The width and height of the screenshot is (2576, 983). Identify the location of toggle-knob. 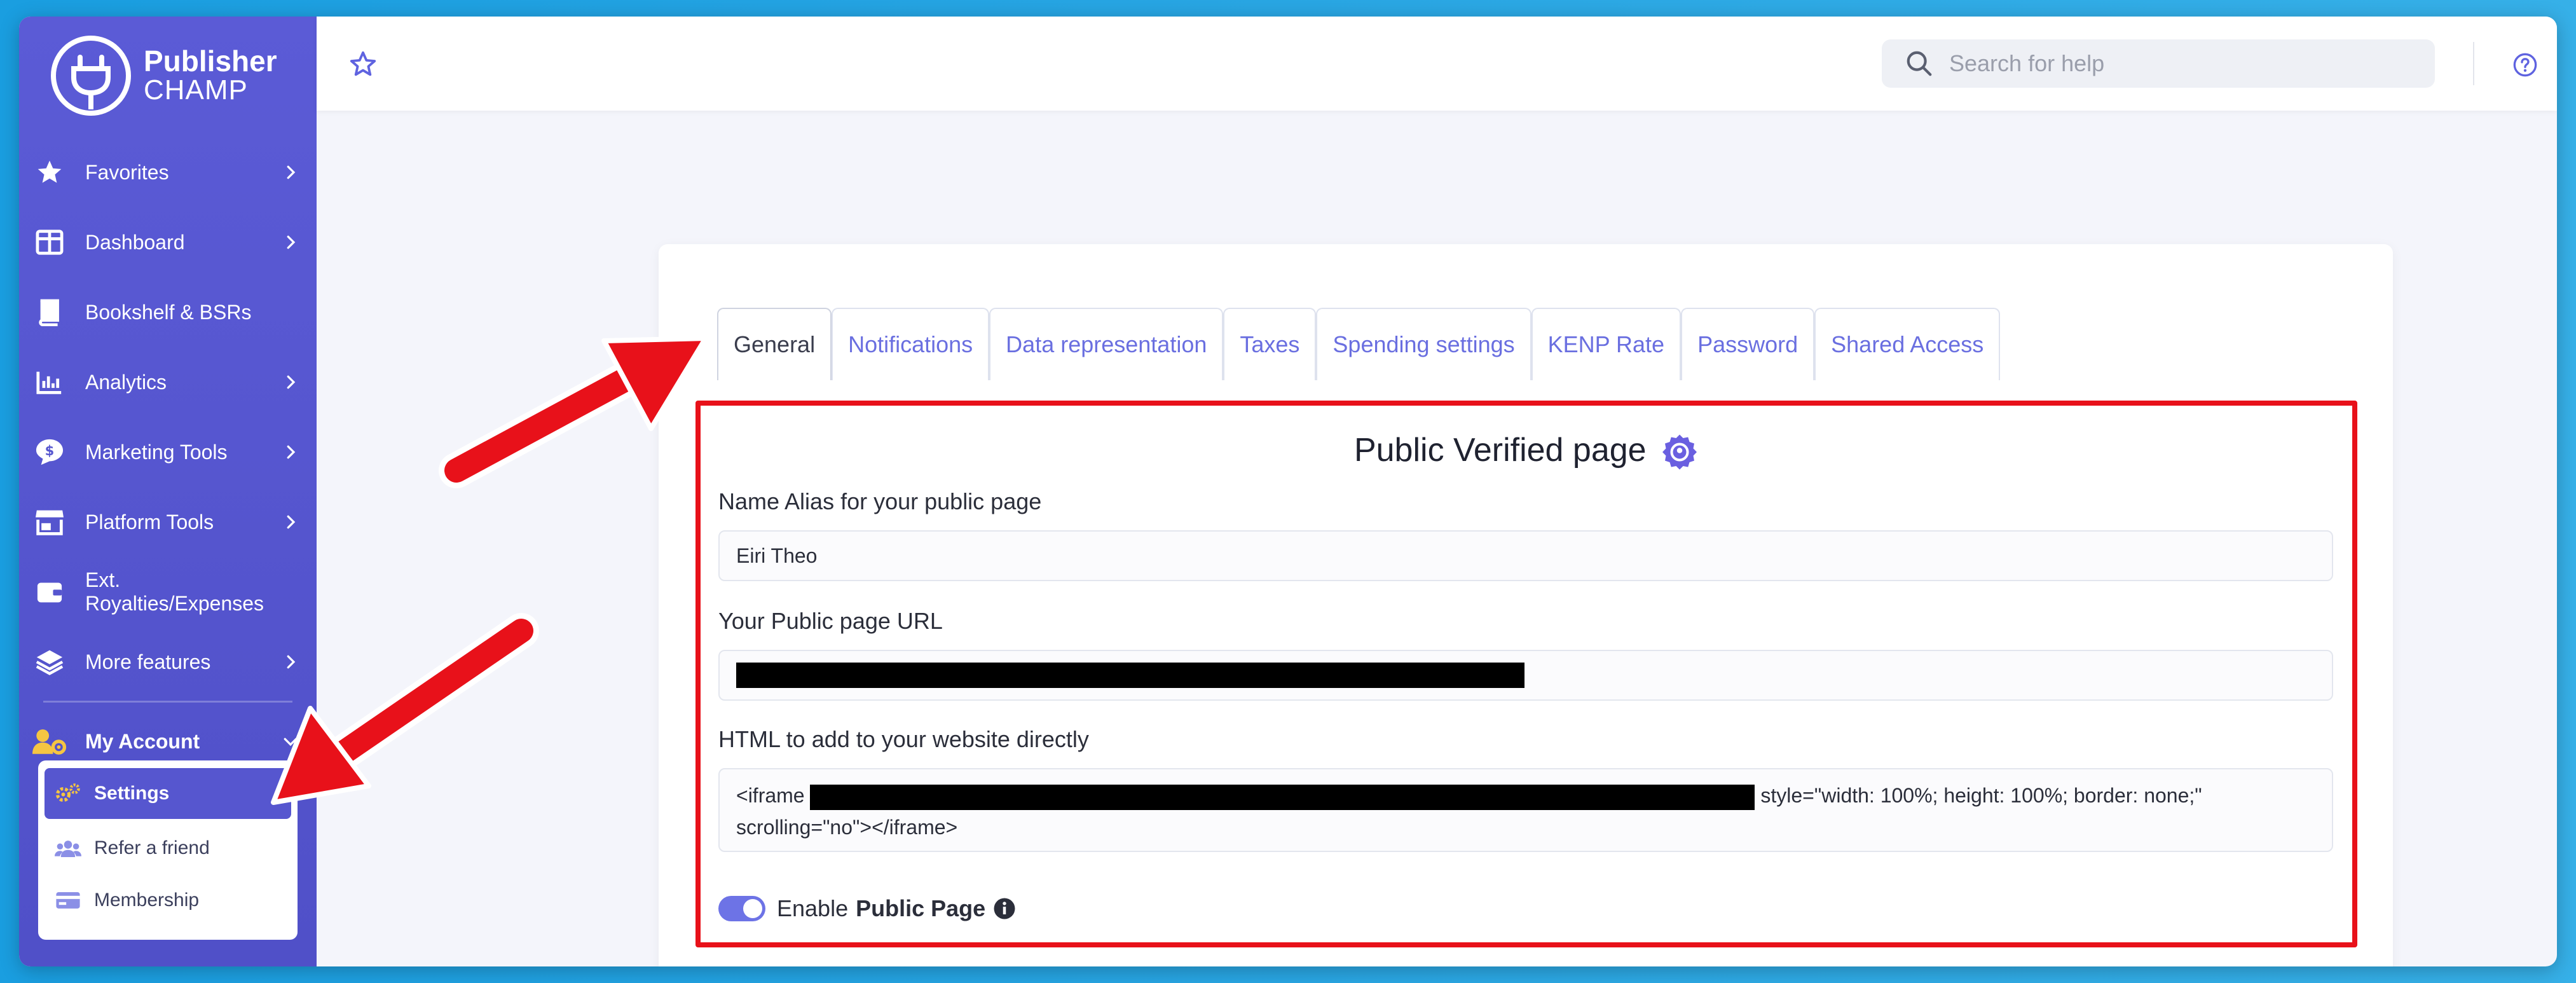
(752, 909).